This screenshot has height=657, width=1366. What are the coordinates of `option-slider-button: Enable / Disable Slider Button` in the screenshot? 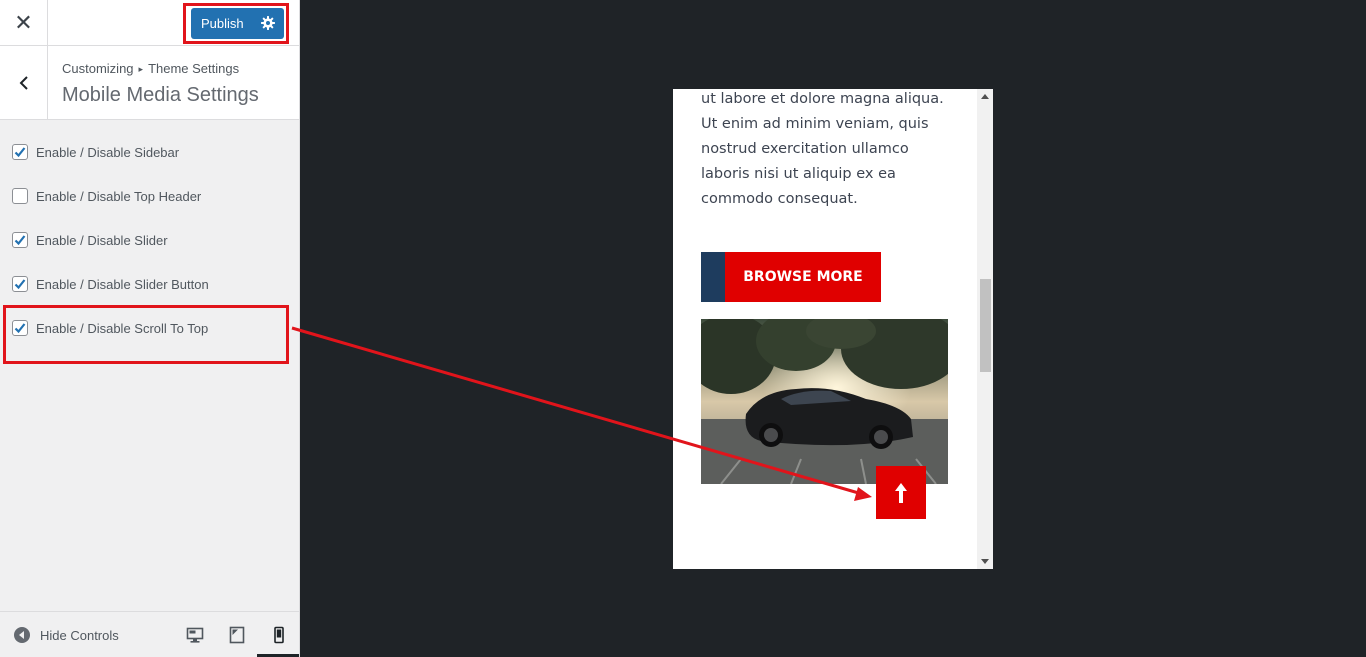 It's located at (110, 284).